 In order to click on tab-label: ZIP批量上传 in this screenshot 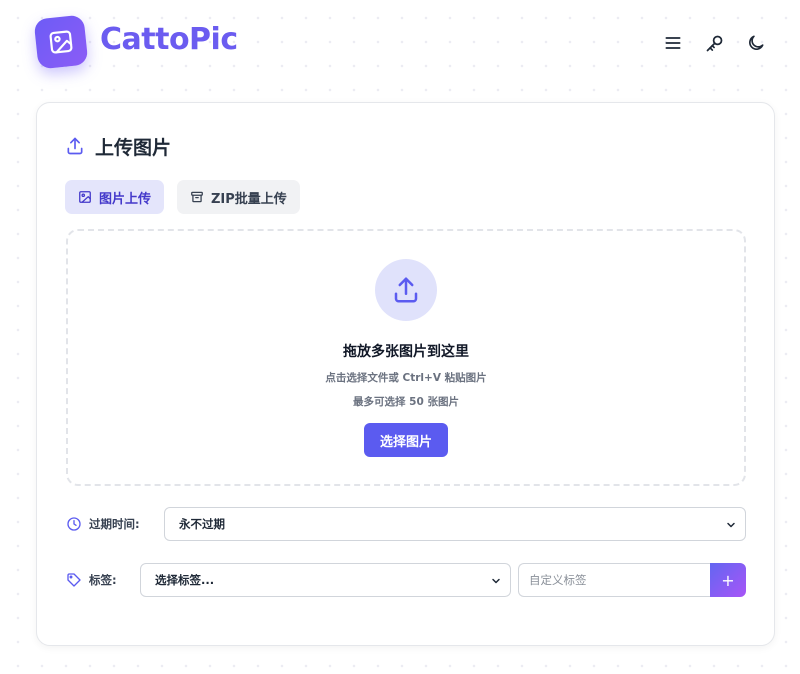, I will do `click(249, 199)`.